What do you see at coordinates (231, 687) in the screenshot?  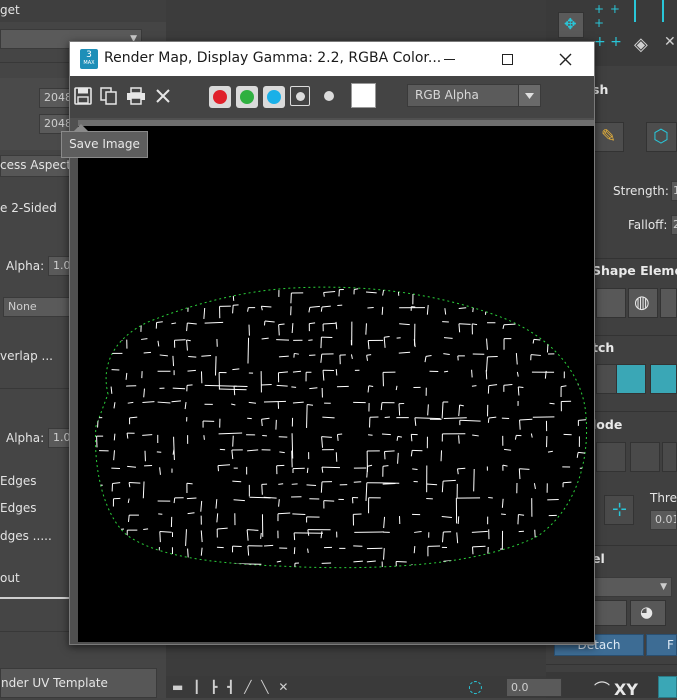 I see `bottom-tool-icons: ▬ ┃ ┣ ┫ ╱ ╲ ✕` at bounding box center [231, 687].